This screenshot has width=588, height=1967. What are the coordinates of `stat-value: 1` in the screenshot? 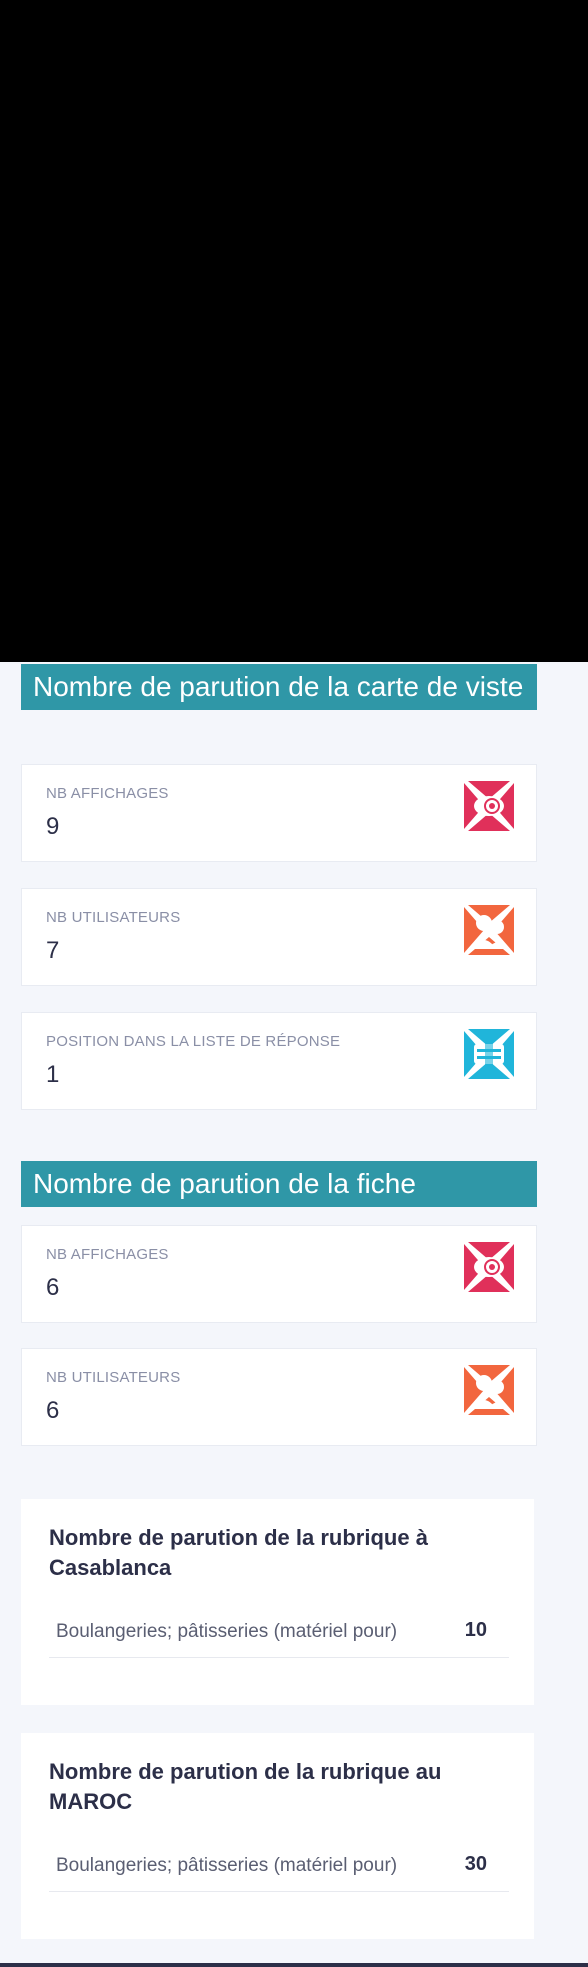 It's located at (53, 1074).